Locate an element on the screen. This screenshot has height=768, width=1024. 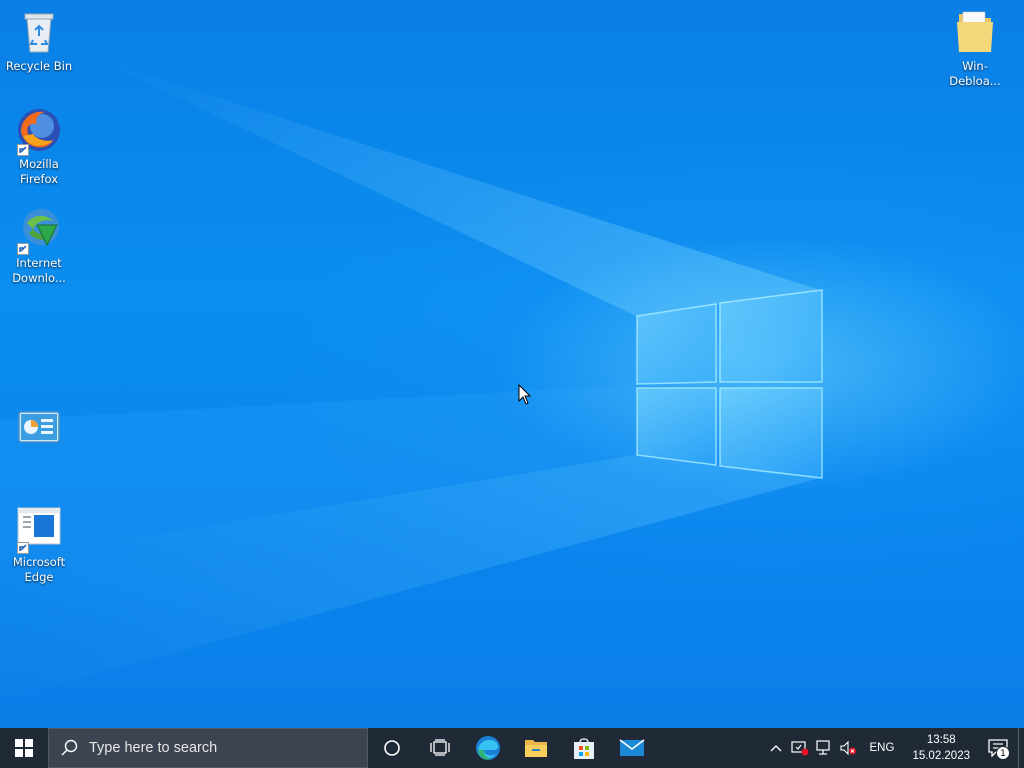
taskbar-microsoft-store-button is located at coordinates (584, 748).